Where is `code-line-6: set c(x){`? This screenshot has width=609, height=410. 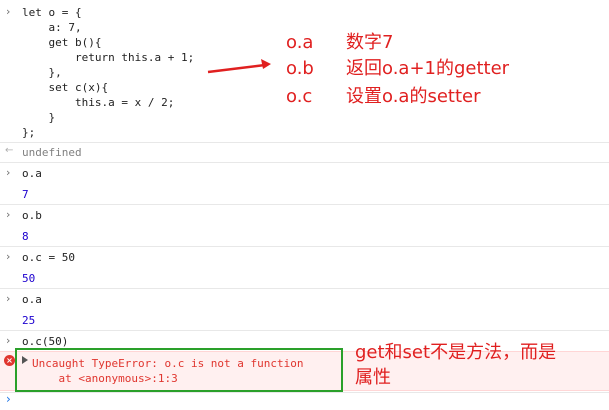 code-line-6: set c(x){ is located at coordinates (65, 87).